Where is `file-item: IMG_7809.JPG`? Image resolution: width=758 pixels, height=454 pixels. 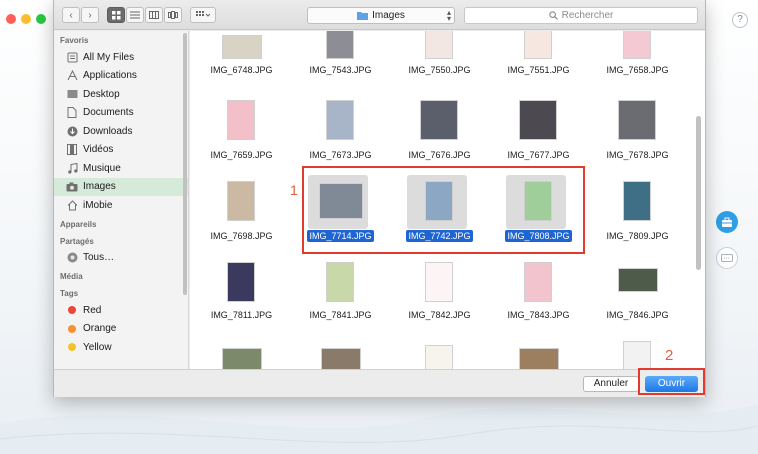 file-item: IMG_7809.JPG is located at coordinates (637, 217).